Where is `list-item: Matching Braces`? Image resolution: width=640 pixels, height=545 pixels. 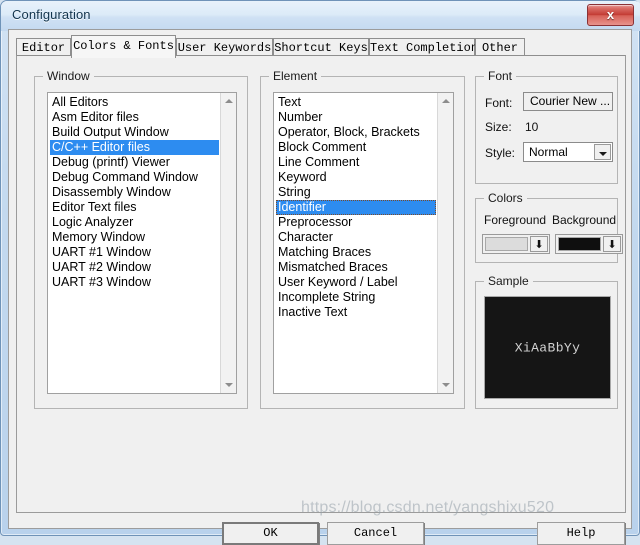
list-item: Matching Braces is located at coordinates (356, 252).